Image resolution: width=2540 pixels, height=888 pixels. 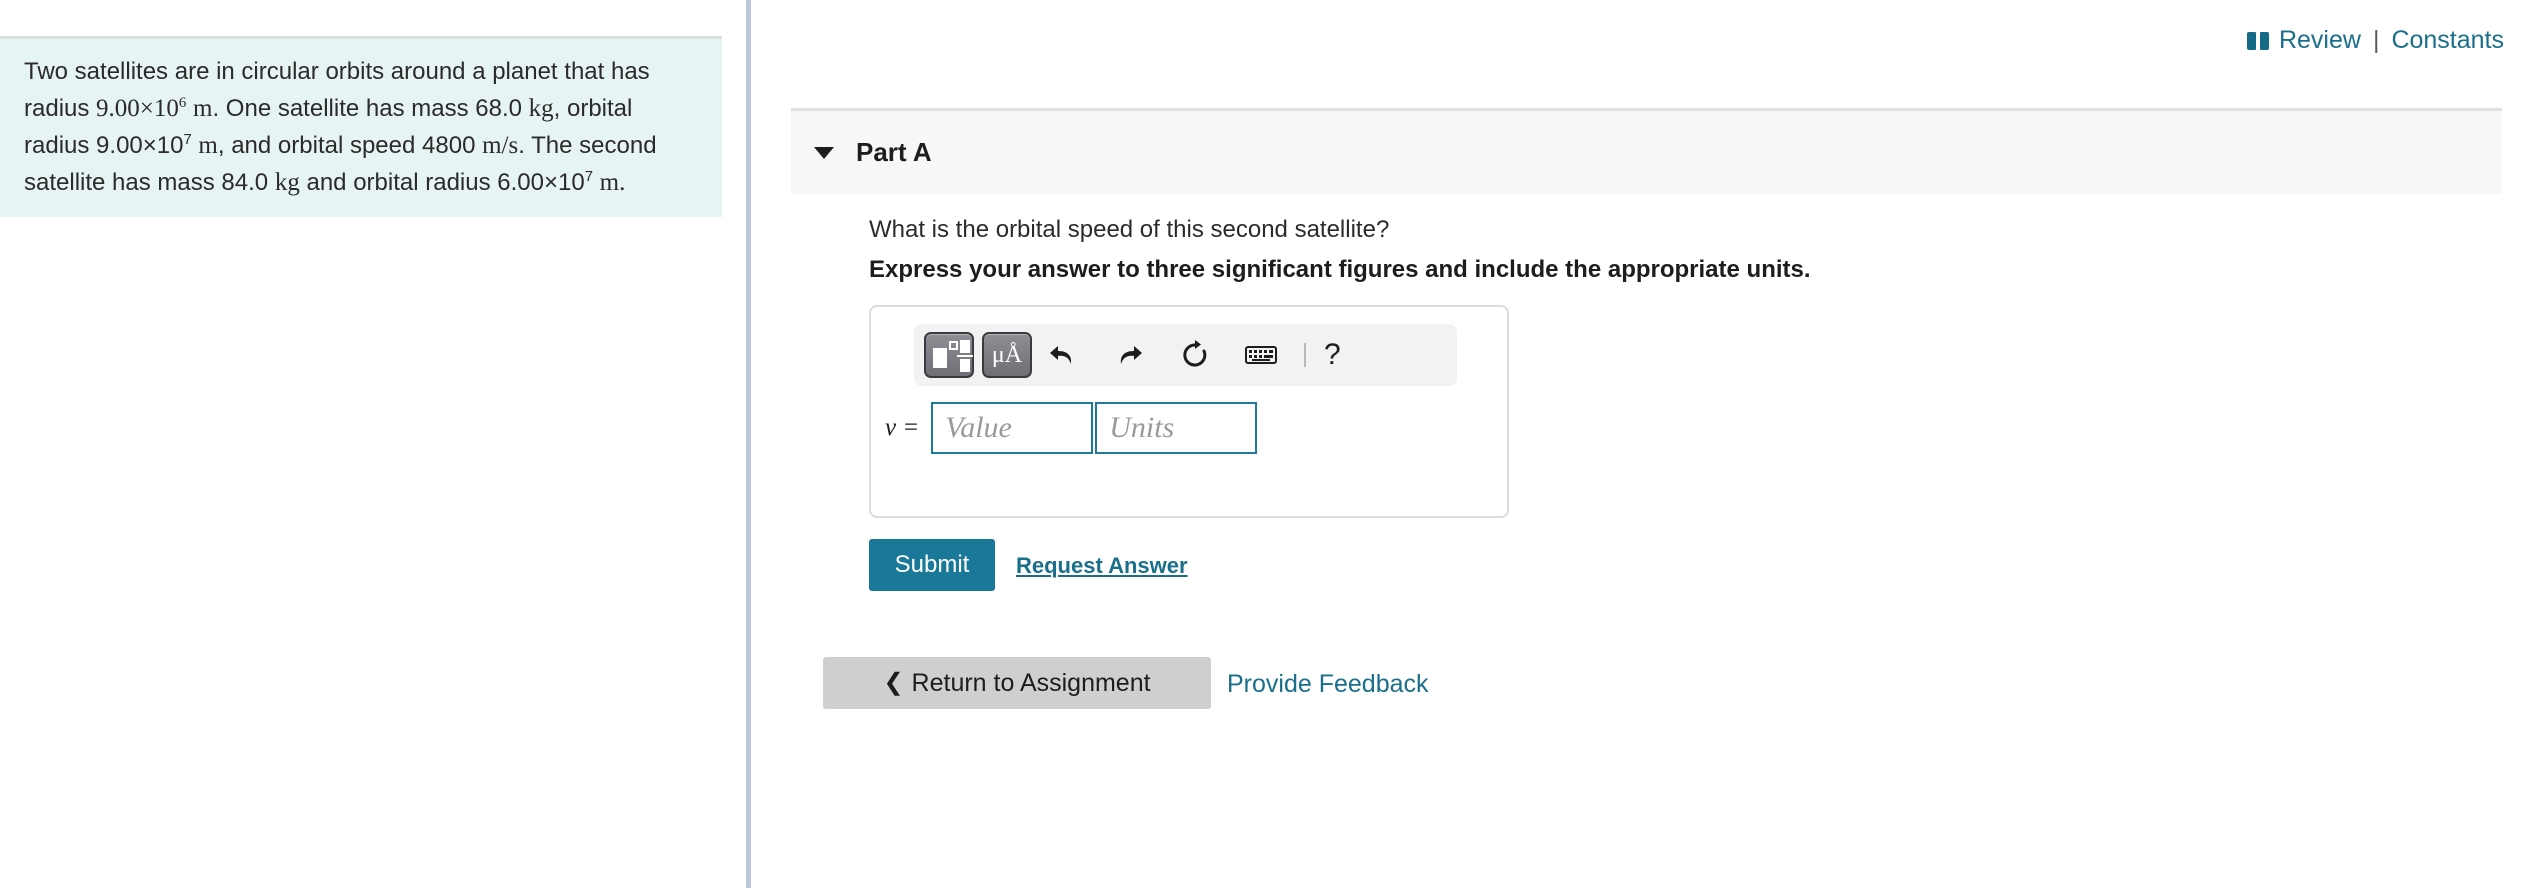 What do you see at coordinates (824, 152) in the screenshot?
I see `triangle-down-icon` at bounding box center [824, 152].